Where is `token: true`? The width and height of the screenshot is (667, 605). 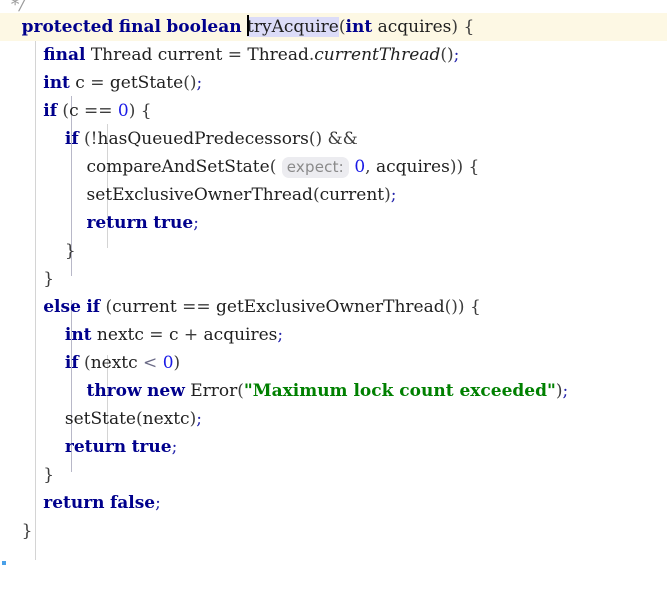
token: true is located at coordinates (151, 447).